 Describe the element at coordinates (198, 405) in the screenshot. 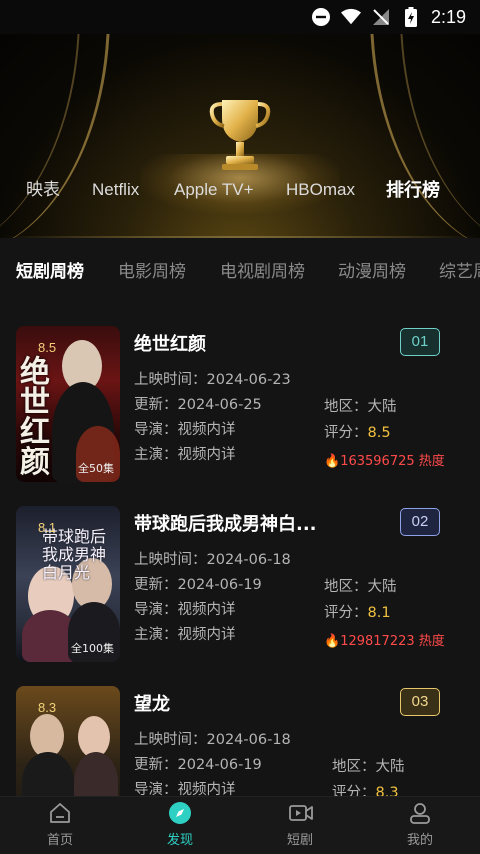

I see `update-date: 更新：2024-06-25` at that location.